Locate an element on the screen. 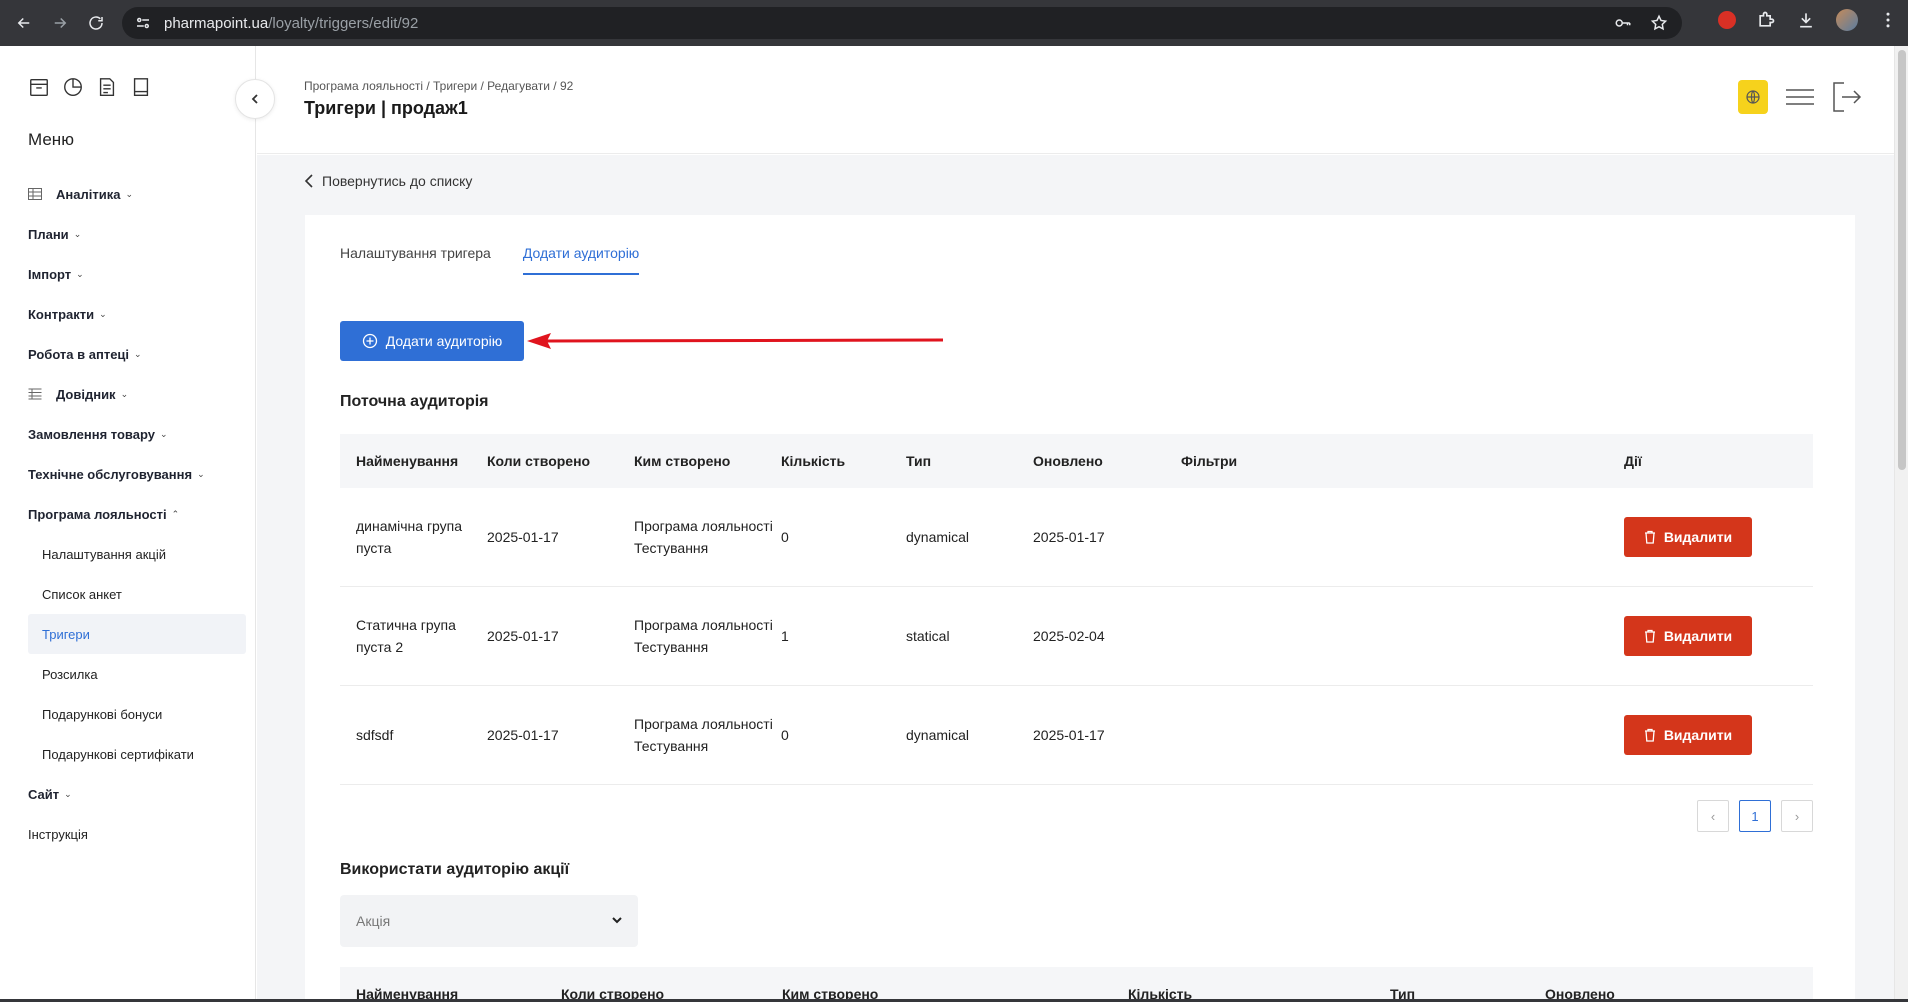  sidebar-item-surveys: Список анкет is located at coordinates (135, 594).